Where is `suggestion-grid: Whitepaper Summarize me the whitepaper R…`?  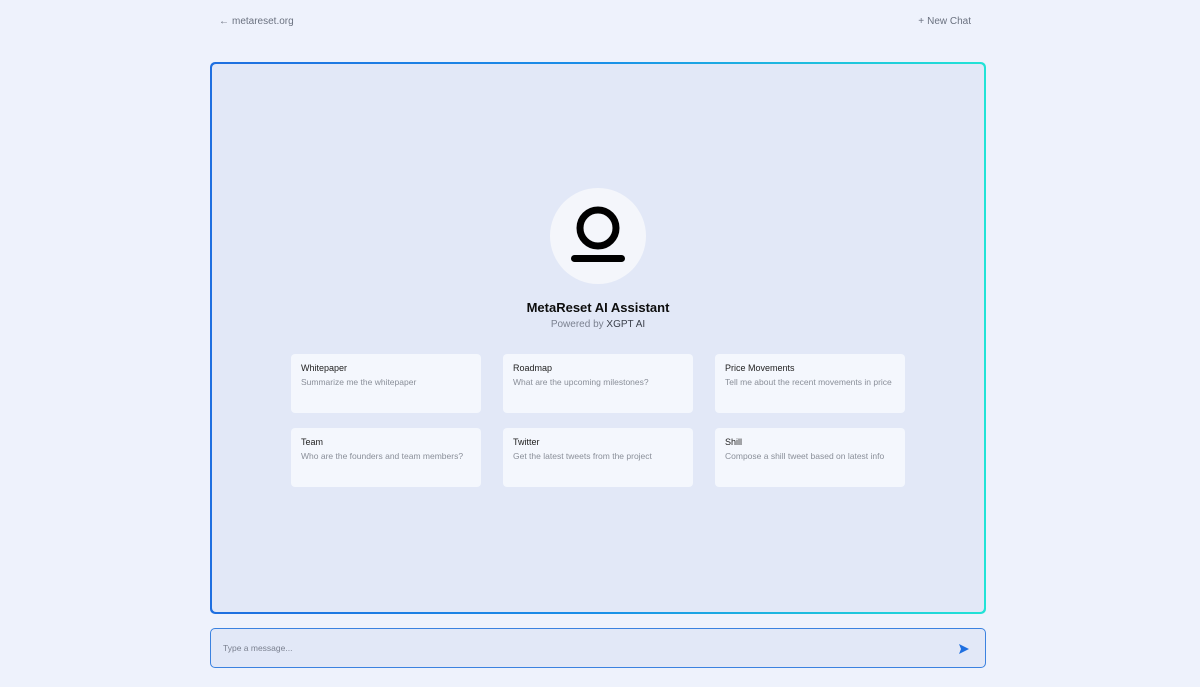 suggestion-grid: Whitepaper Summarize me the whitepaper R… is located at coordinates (598, 420).